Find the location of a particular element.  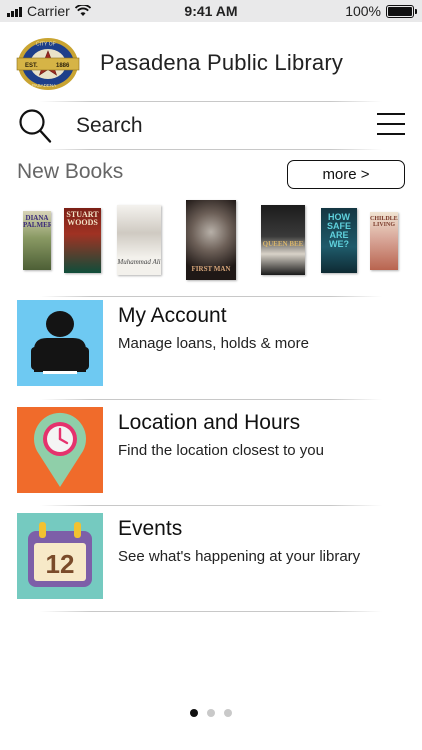

menu-item-subtitle: See what's happening at your library is located at coordinates (239, 556).